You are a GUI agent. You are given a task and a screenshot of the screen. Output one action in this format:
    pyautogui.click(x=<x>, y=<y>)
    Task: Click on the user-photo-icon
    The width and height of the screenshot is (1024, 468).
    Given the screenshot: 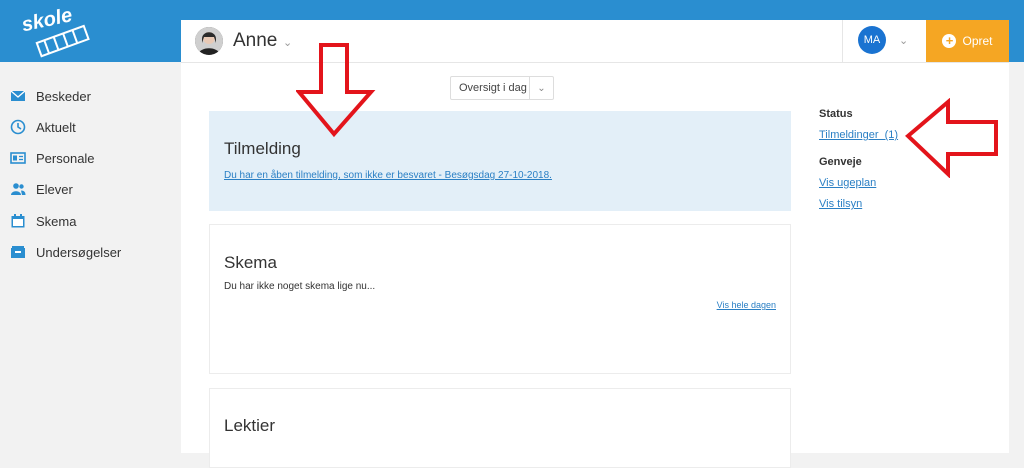 What is the action you would take?
    pyautogui.click(x=209, y=41)
    